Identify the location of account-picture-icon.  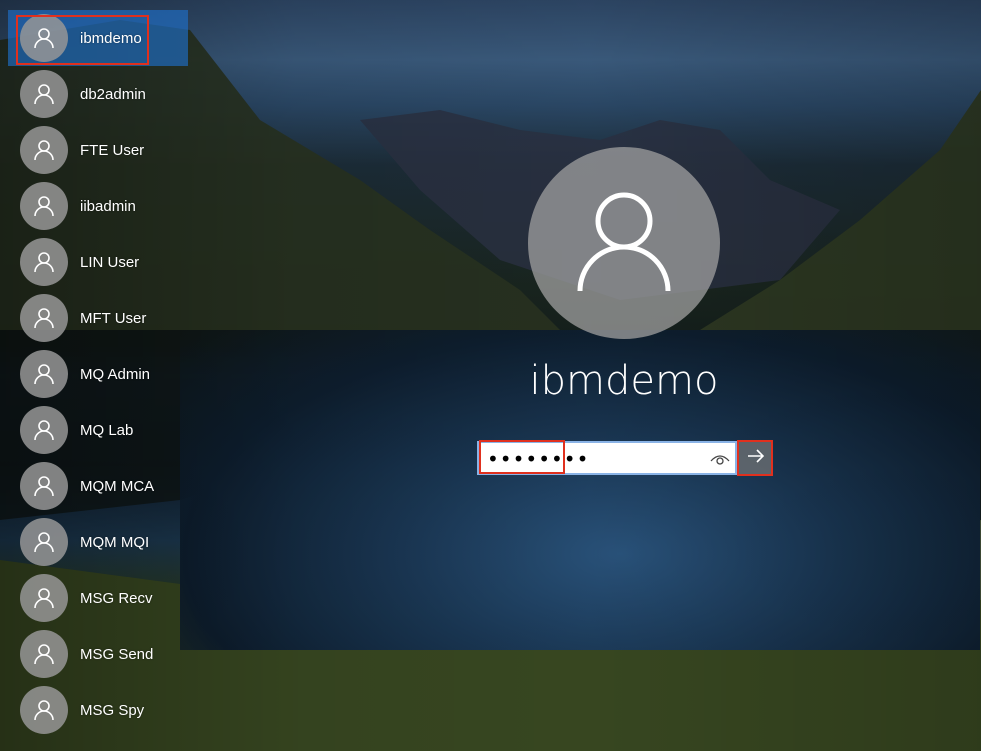
(624, 243).